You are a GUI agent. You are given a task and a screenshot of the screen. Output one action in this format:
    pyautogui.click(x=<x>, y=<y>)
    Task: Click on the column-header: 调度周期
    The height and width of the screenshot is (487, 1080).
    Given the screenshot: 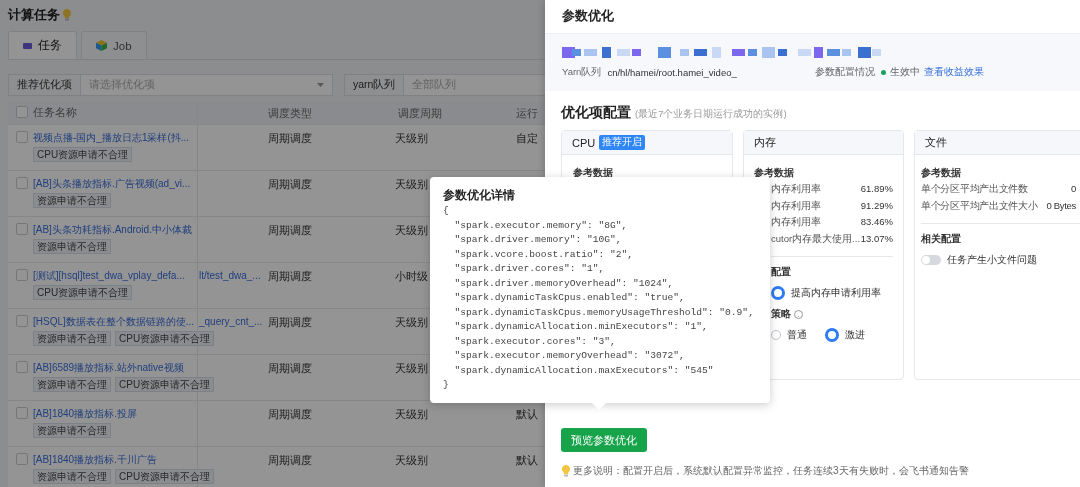 What is the action you would take?
    pyautogui.click(x=420, y=113)
    